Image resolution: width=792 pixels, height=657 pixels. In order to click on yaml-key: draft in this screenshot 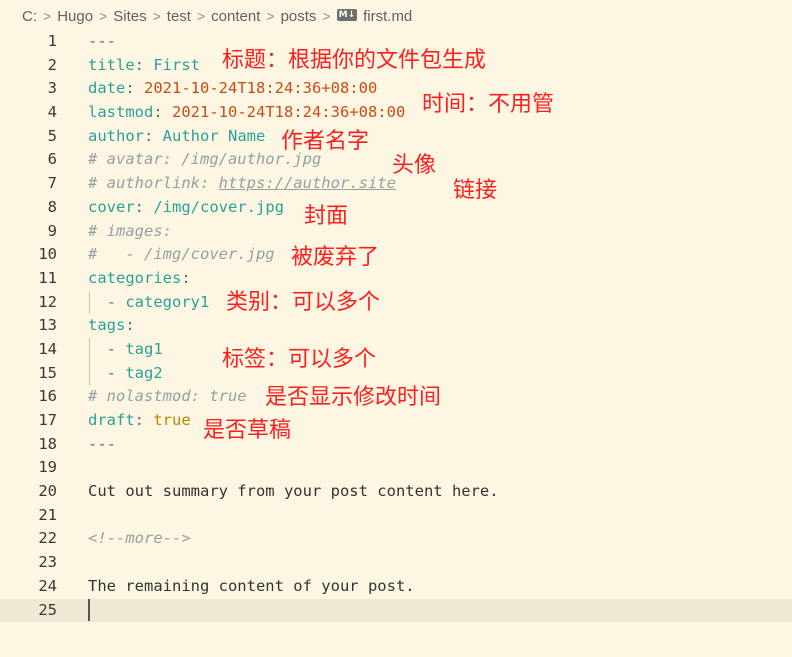, I will do `click(111, 420)`.